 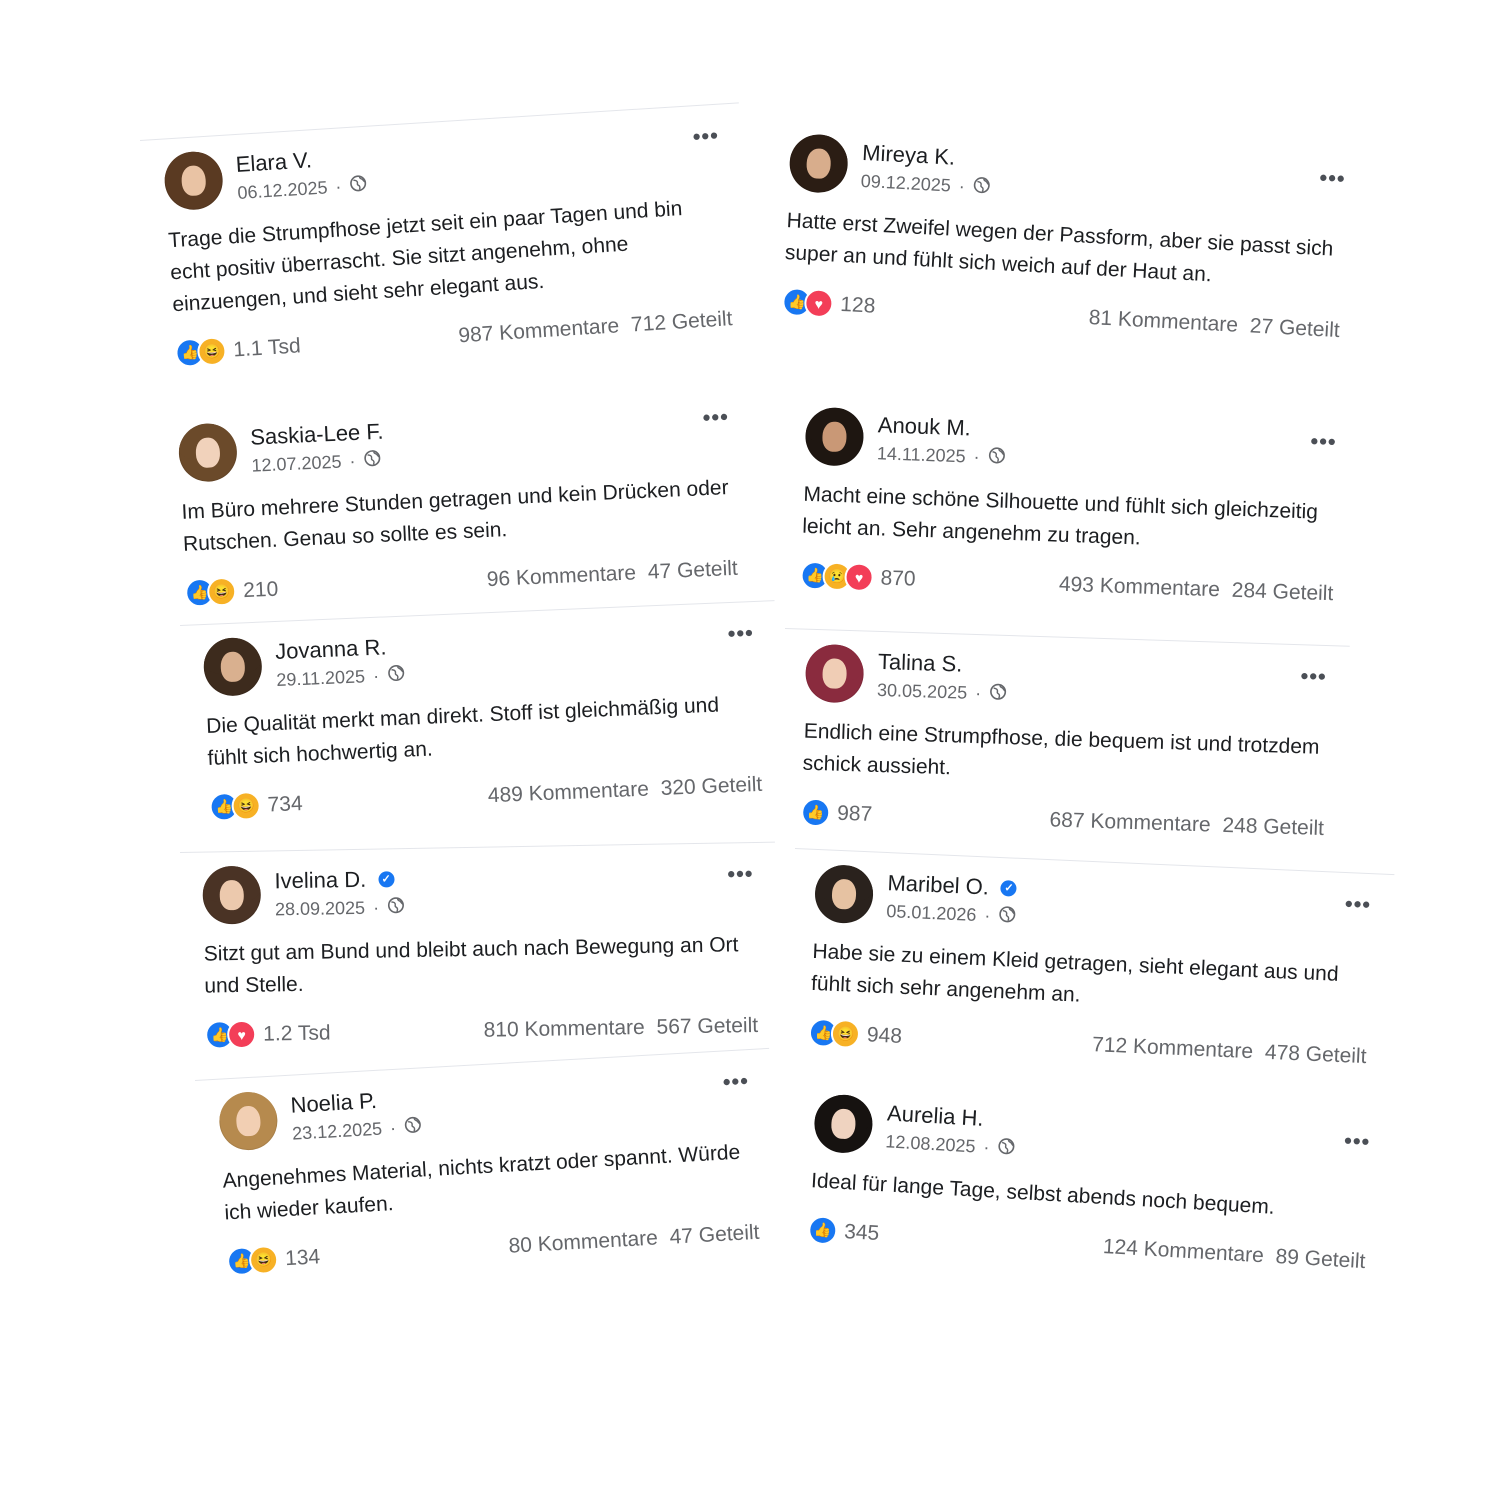 What do you see at coordinates (884, 1036) in the screenshot?
I see `reaction-count: 948` at bounding box center [884, 1036].